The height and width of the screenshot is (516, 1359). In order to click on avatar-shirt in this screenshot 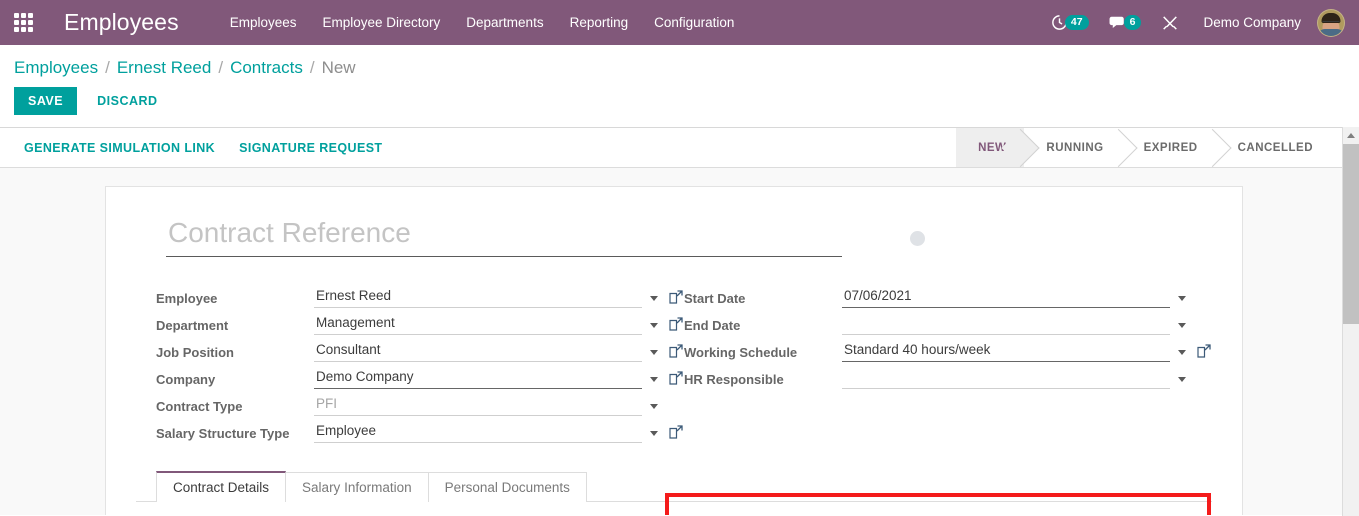, I will do `click(1331, 32)`.